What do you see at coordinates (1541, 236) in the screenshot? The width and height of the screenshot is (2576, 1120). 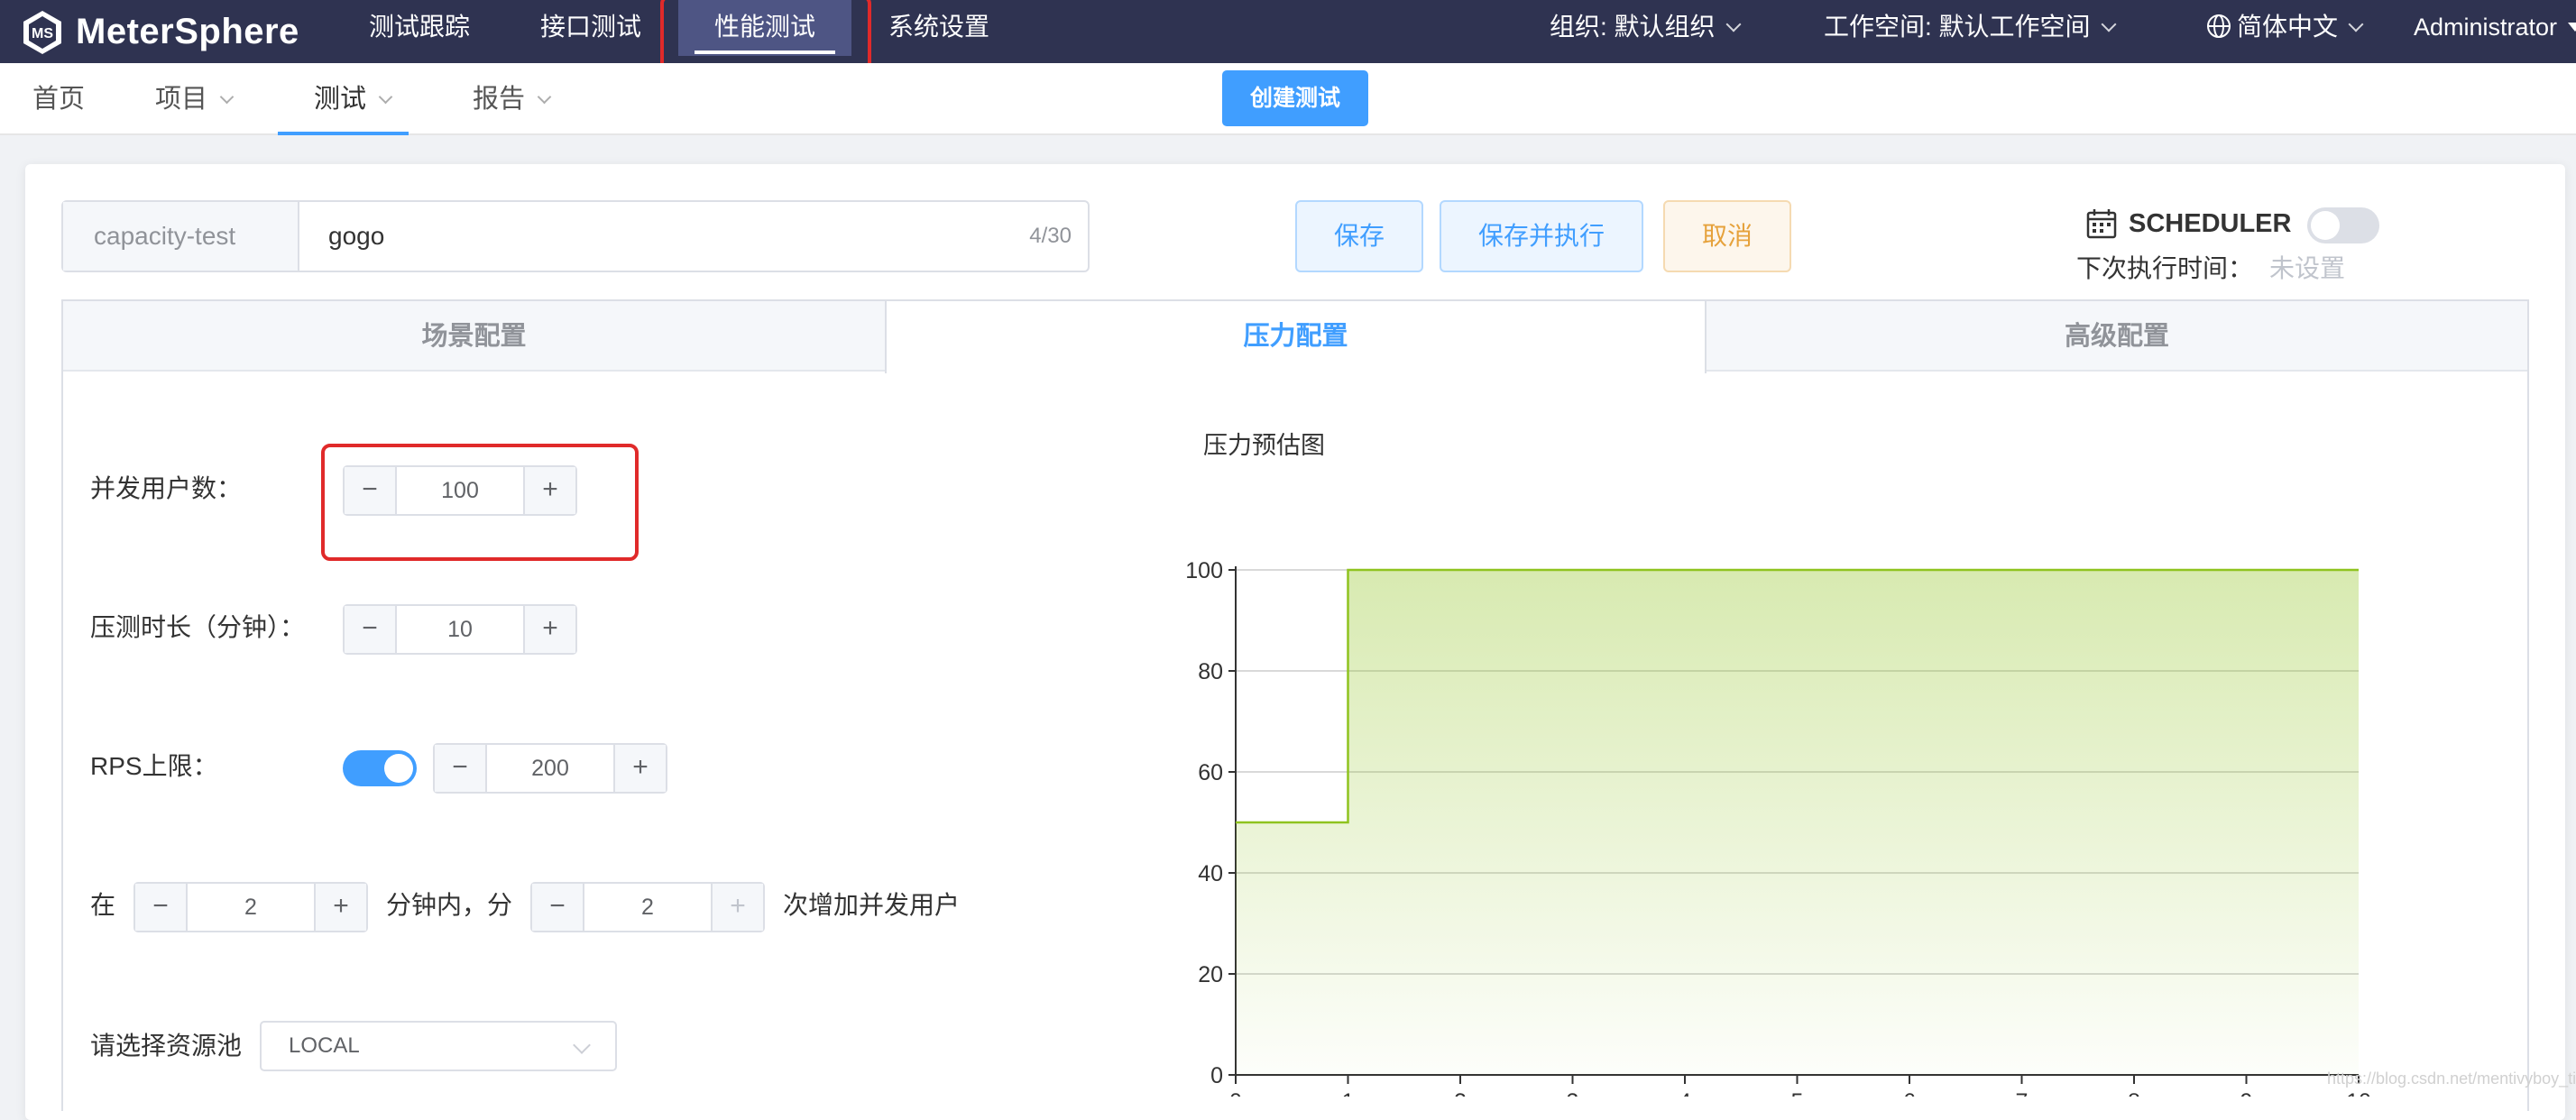 I see `save-and-run-button: 保存并执行` at bounding box center [1541, 236].